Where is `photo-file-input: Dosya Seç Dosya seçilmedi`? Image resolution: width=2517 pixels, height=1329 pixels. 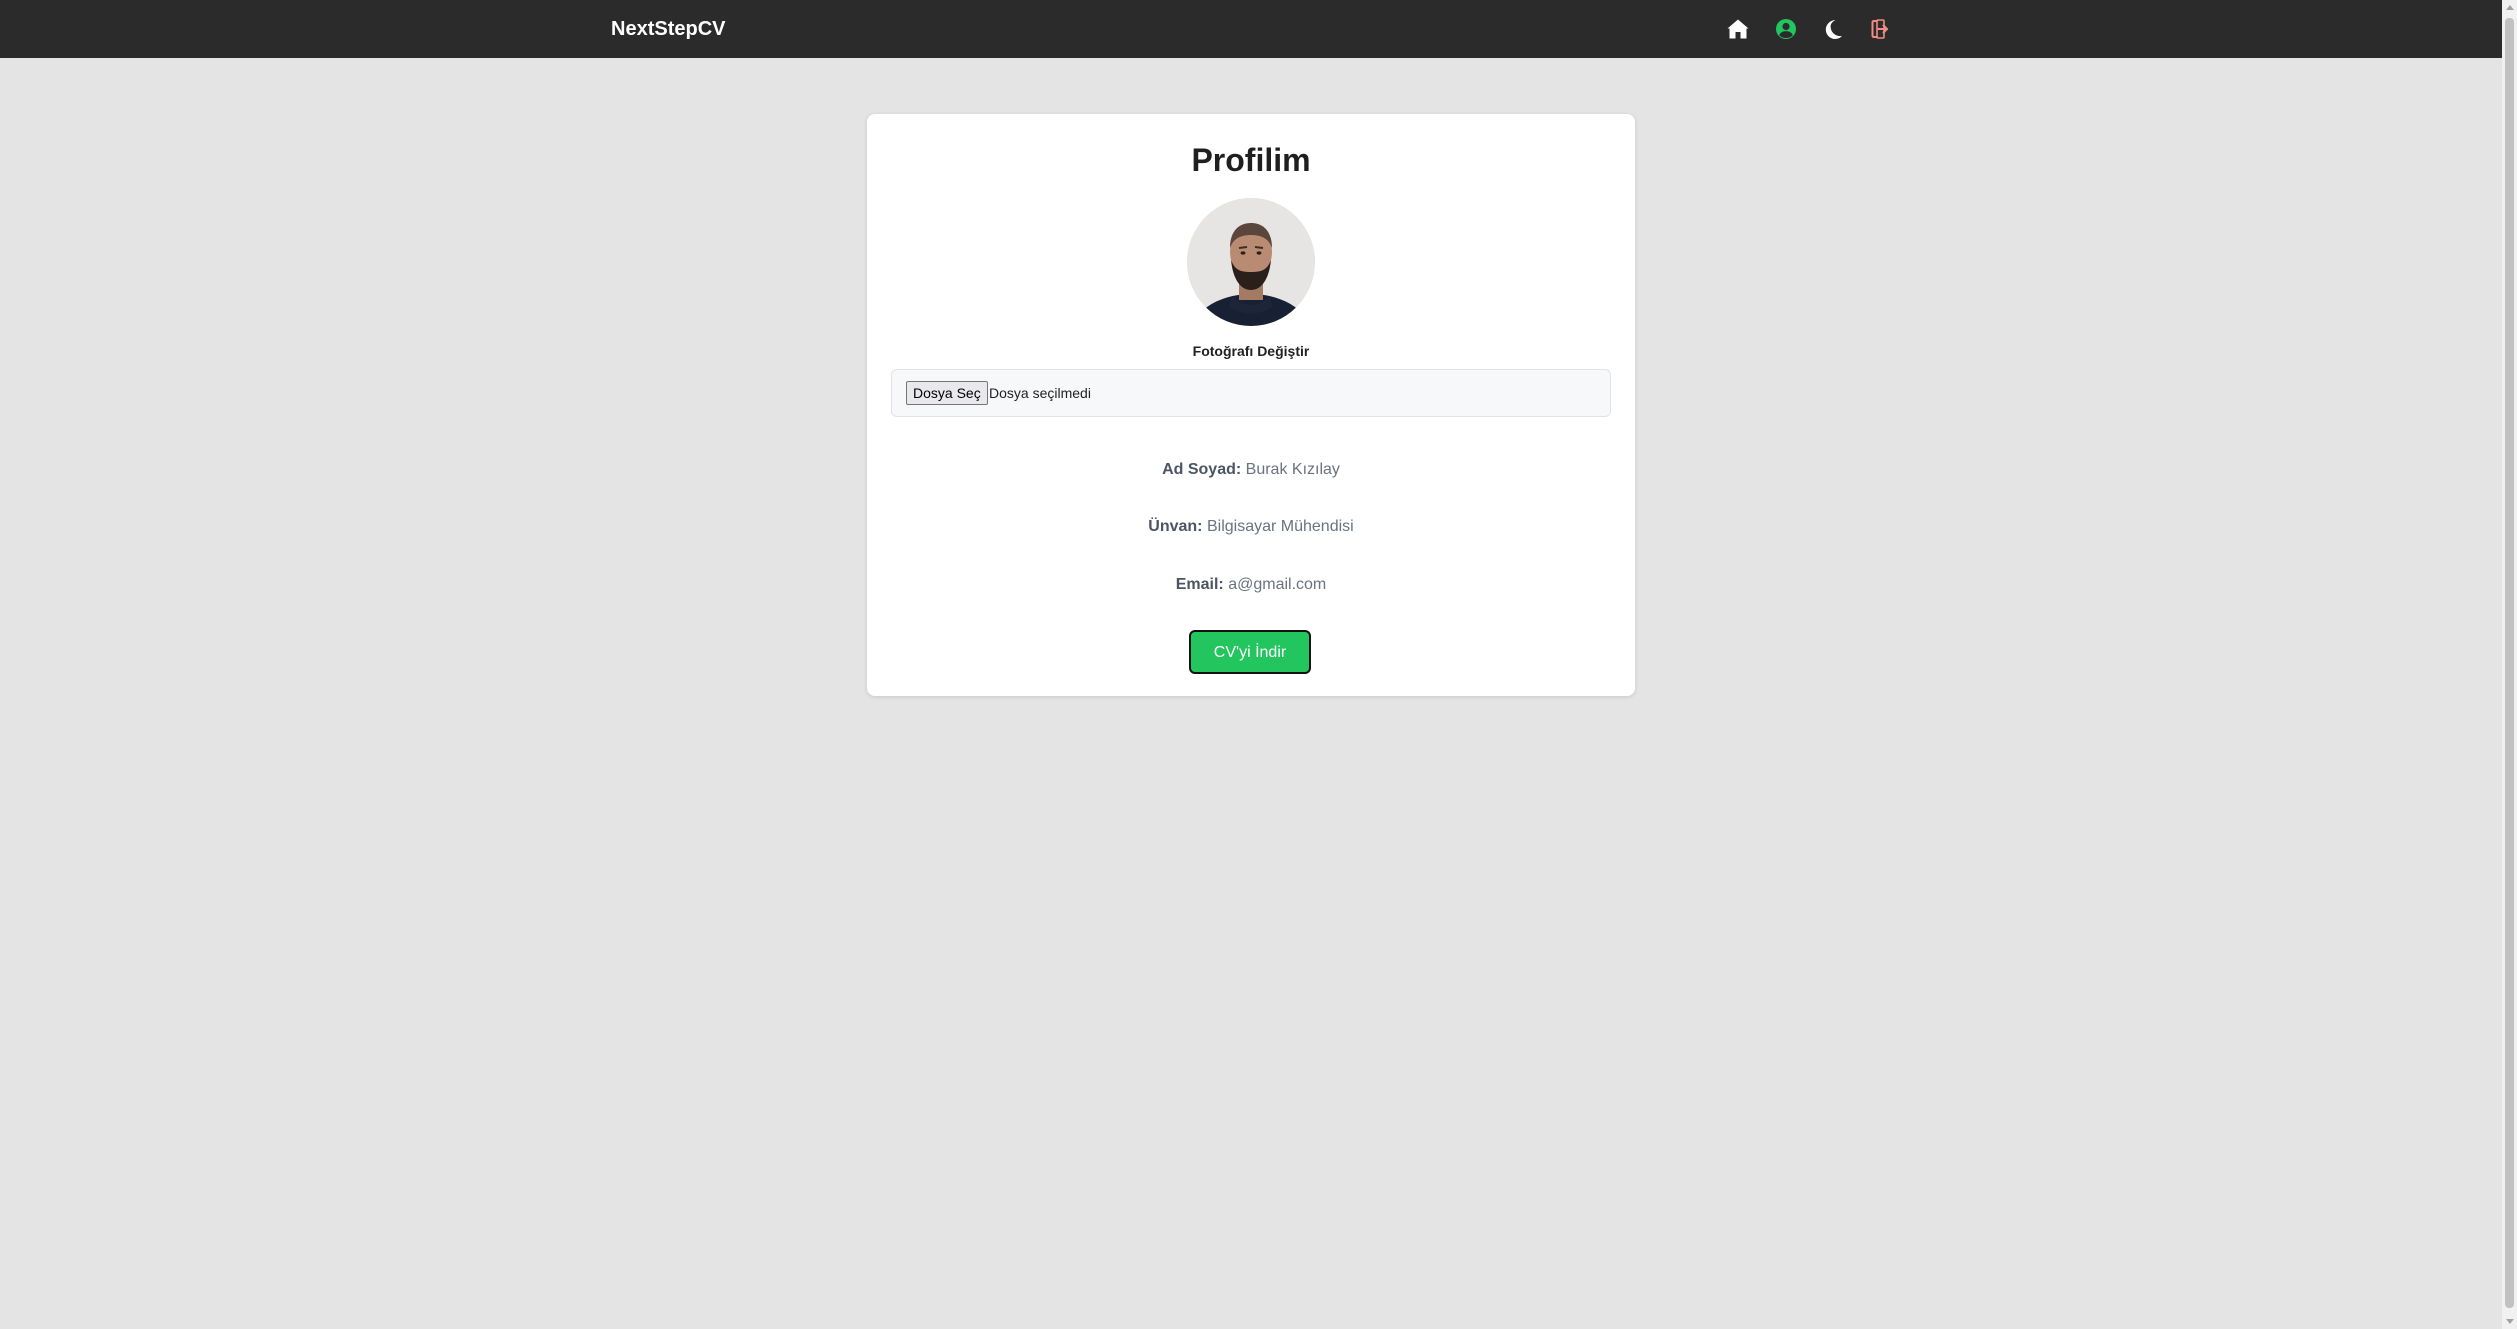
photo-file-input: Dosya Seç Dosya seçilmedi is located at coordinates (1251, 393).